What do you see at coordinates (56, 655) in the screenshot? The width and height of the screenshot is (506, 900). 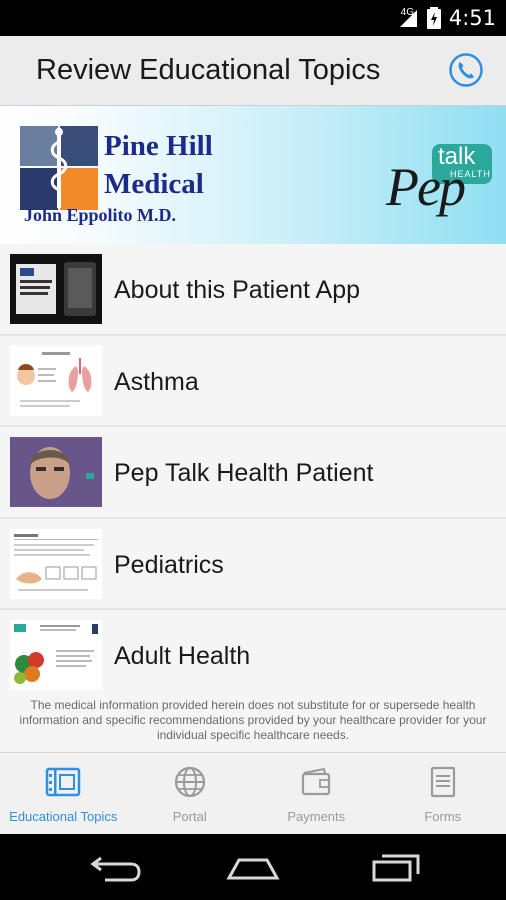 I see `fruit-slide-thumbnail` at bounding box center [56, 655].